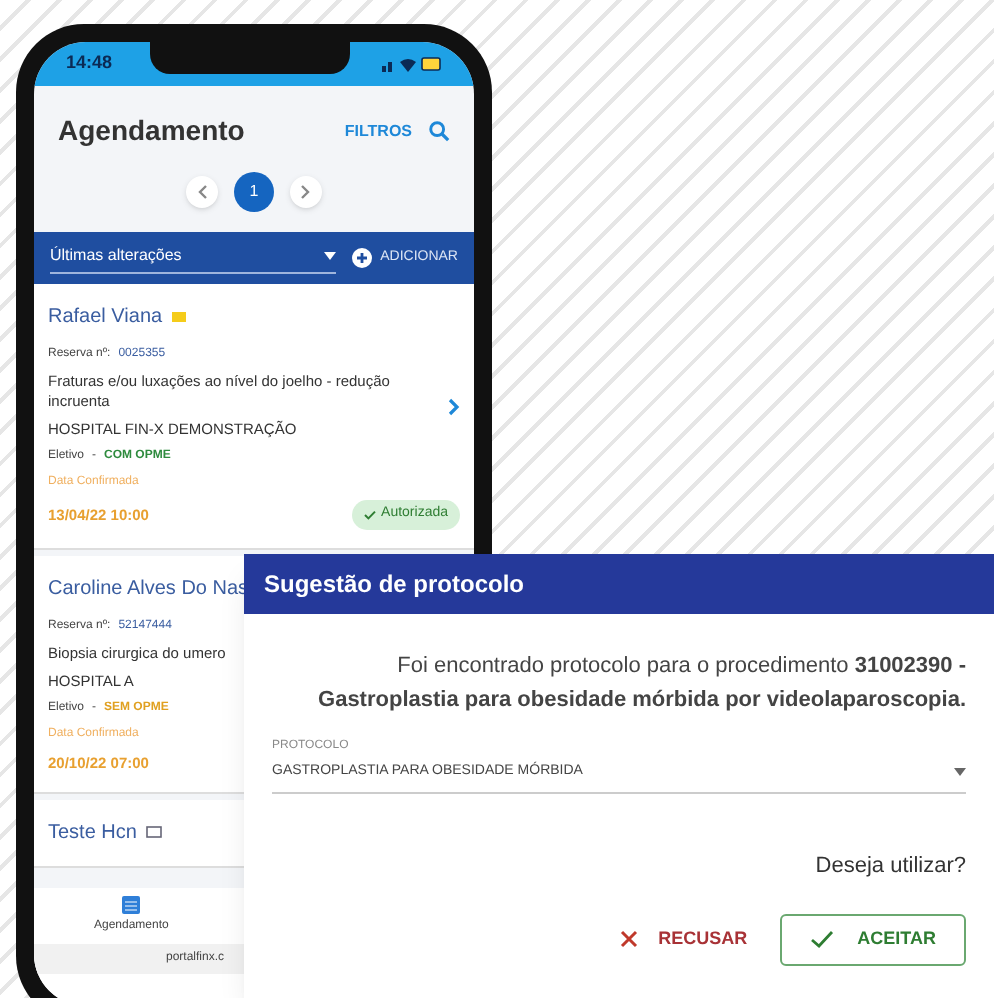 The height and width of the screenshot is (998, 994). What do you see at coordinates (89, 63) in the screenshot?
I see `status-time: 14:48` at bounding box center [89, 63].